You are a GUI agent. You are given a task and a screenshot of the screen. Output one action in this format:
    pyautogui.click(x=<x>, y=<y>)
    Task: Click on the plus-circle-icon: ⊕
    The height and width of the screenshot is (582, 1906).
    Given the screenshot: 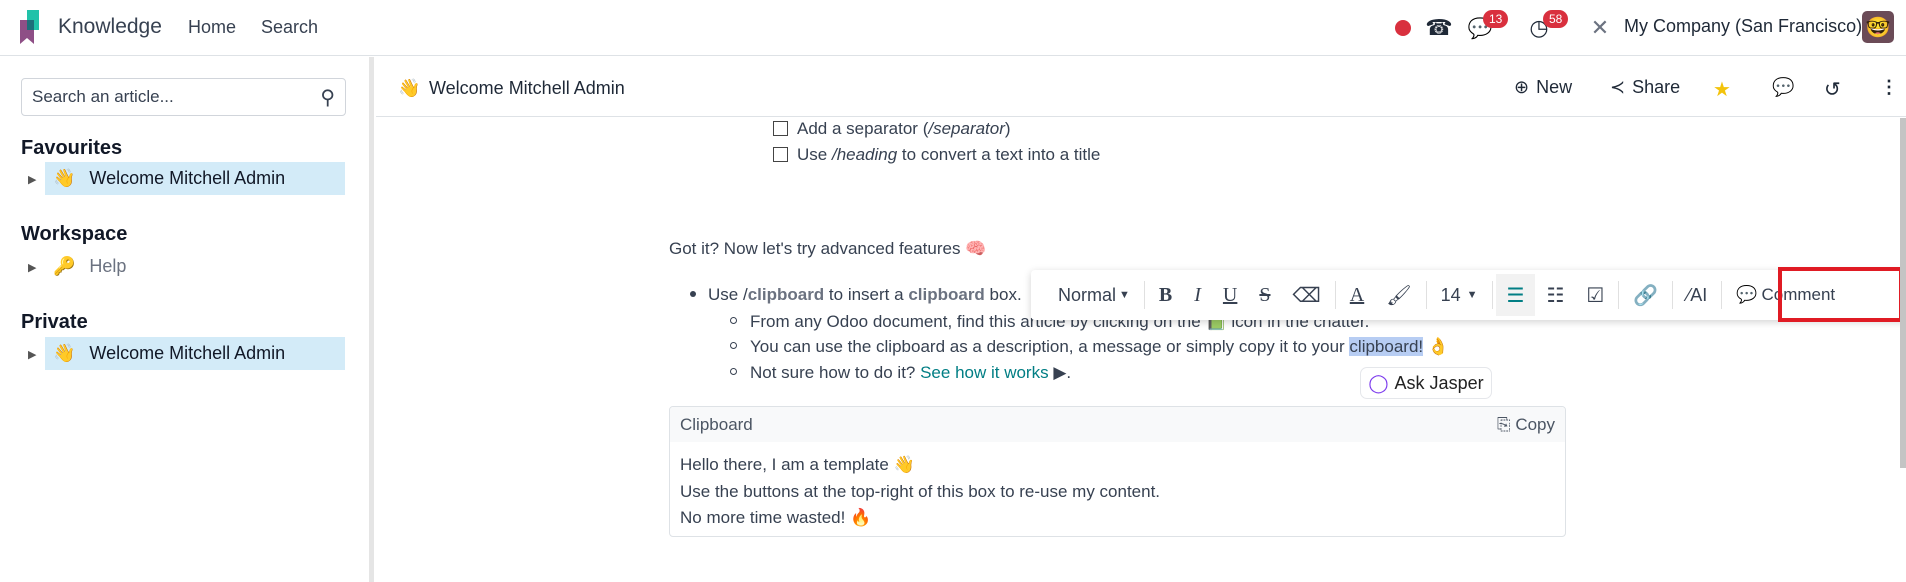 What is the action you would take?
    pyautogui.click(x=1522, y=87)
    